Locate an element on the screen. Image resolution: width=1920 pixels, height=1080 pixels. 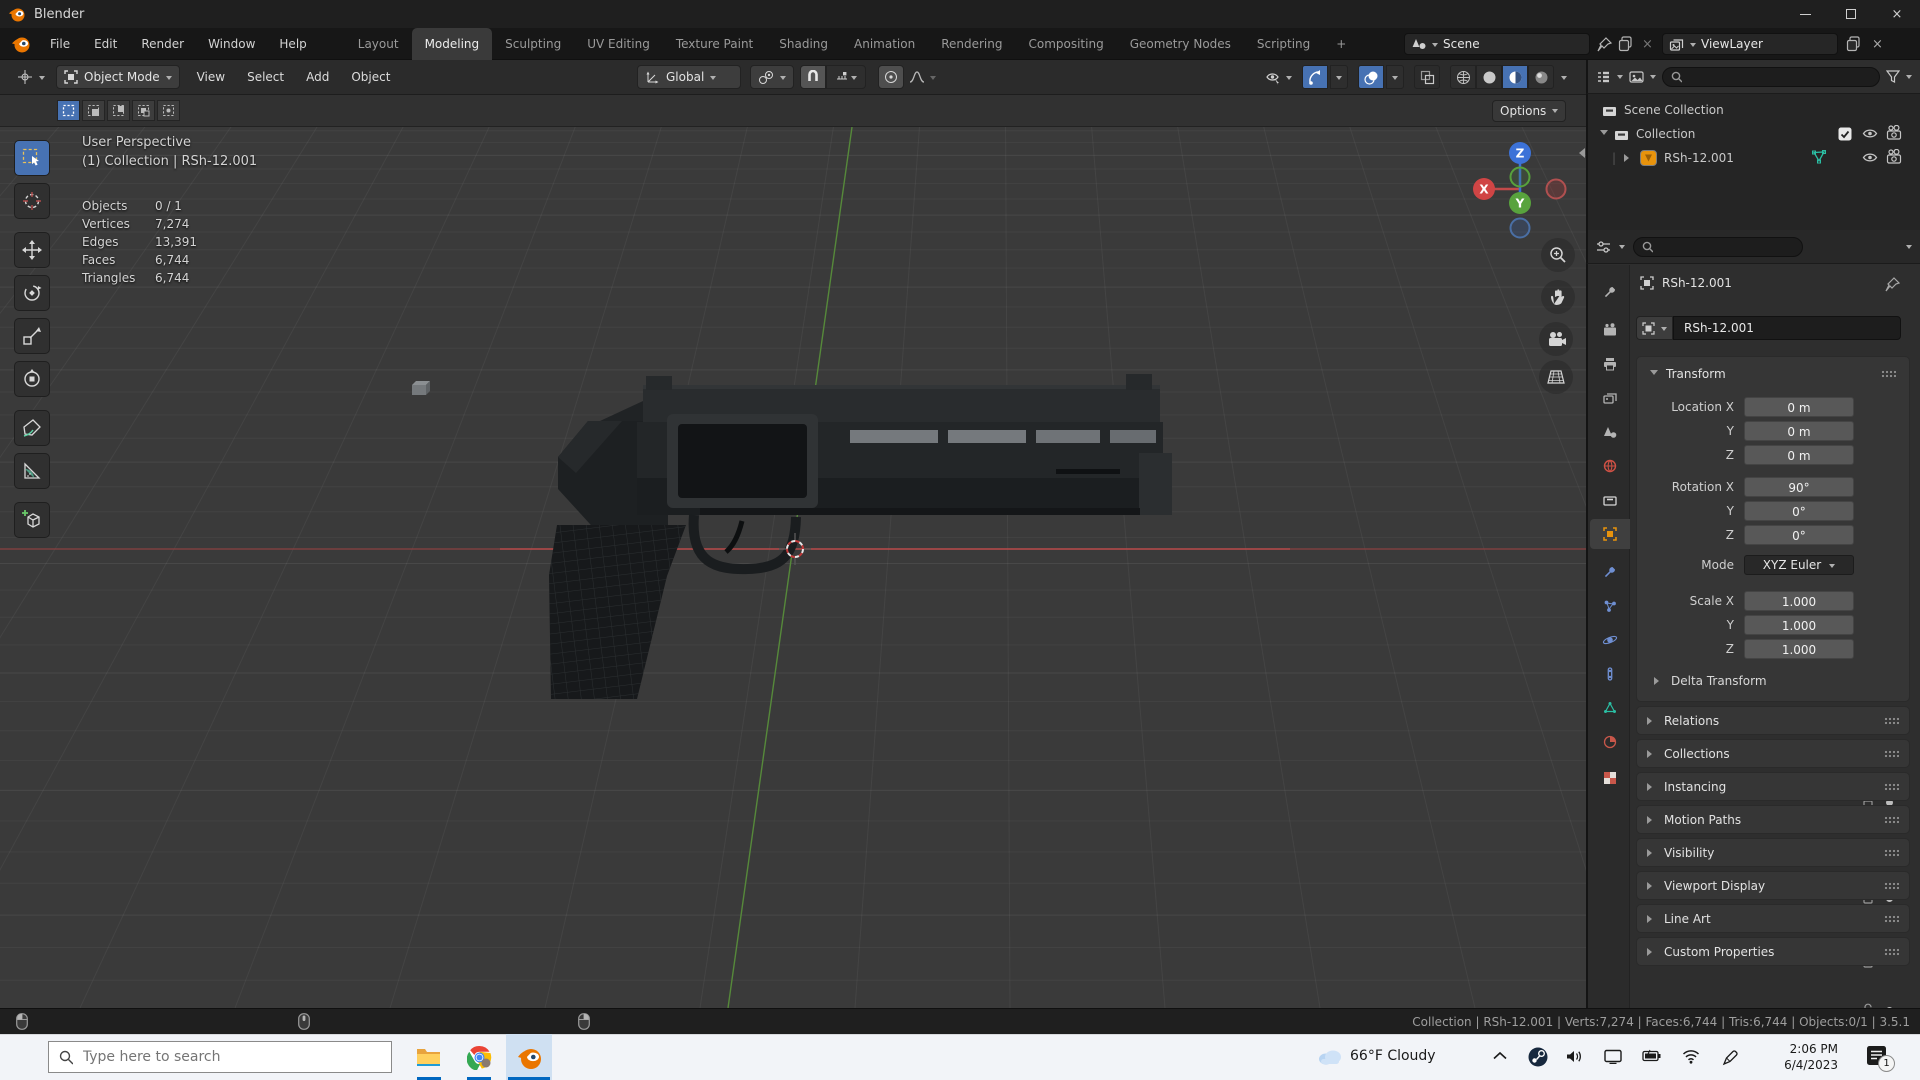
menu-edit: Edit is located at coordinates (105, 44).